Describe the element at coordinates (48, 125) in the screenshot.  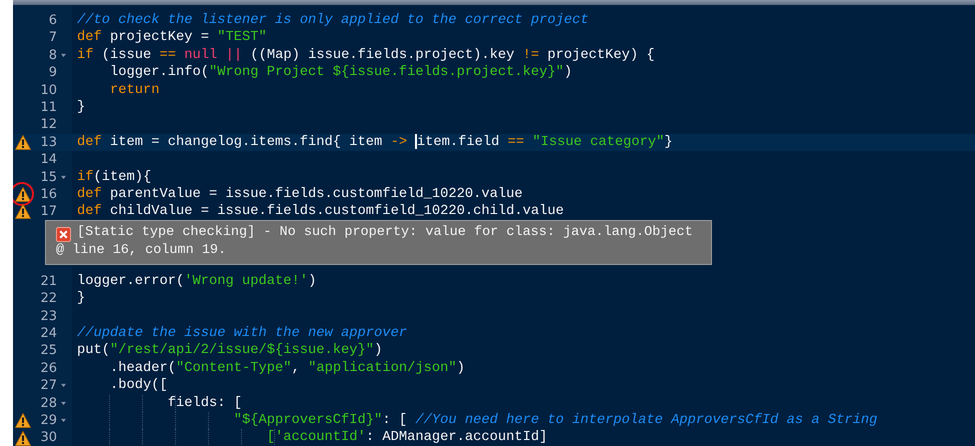
I see `line-number: 12` at that location.